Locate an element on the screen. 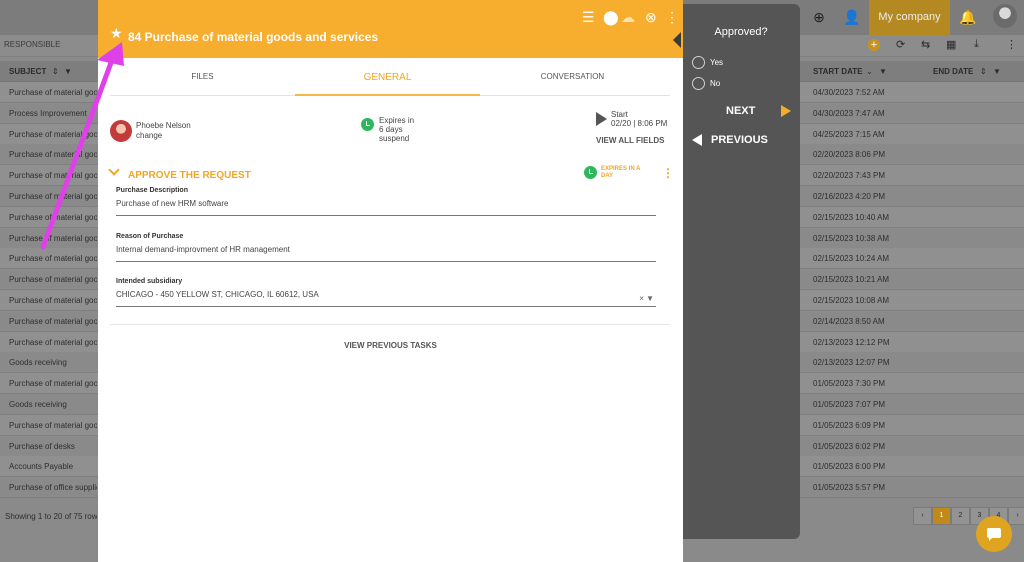  change-owner-link: change is located at coordinates (149, 135).